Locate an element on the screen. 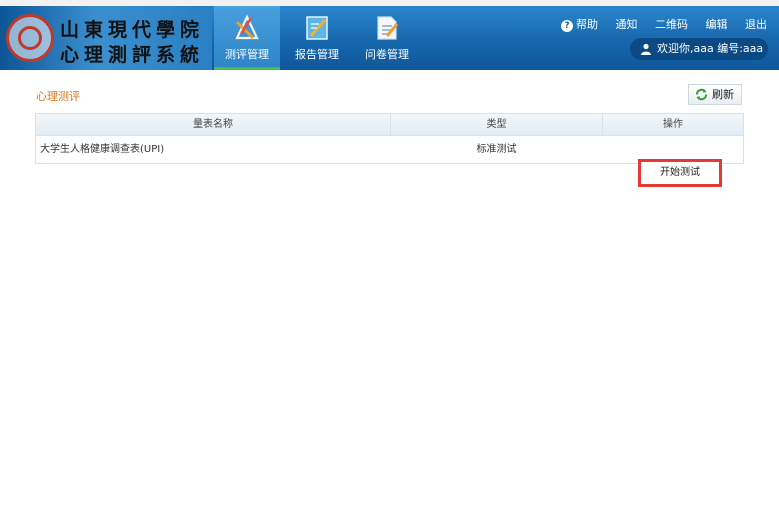  nav-report-label: 报告管理 is located at coordinates (317, 54).